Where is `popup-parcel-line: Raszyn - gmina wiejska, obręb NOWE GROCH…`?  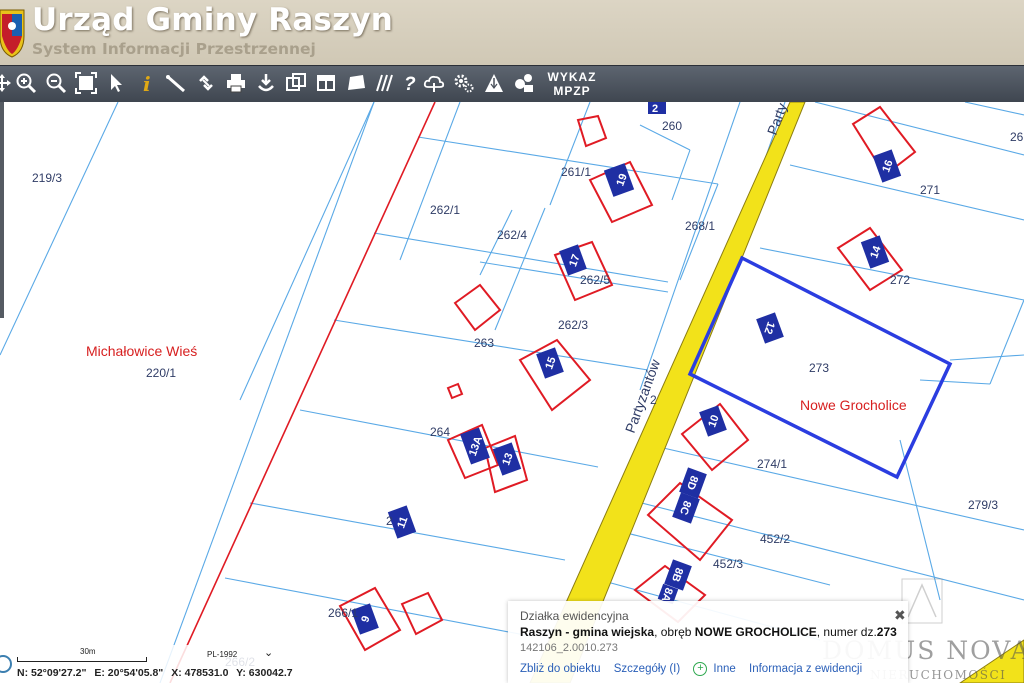 popup-parcel-line: Raszyn - gmina wiejska, obręb NOWE GROCH… is located at coordinates (708, 632).